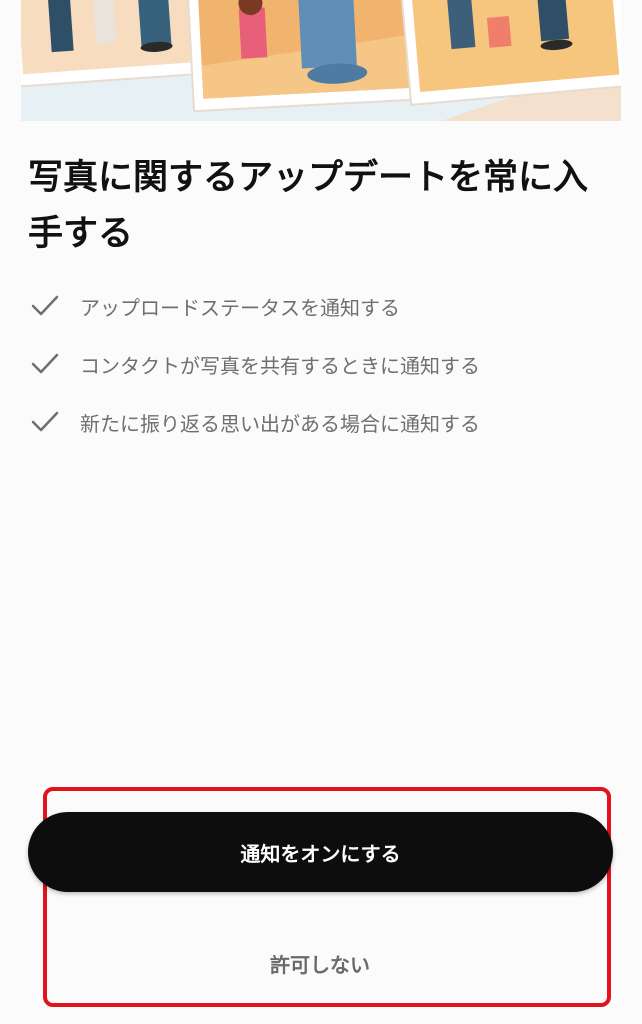 The width and height of the screenshot is (642, 1024). I want to click on page-title: 写真に関するアップデートを常に入手する, so click(308, 206).